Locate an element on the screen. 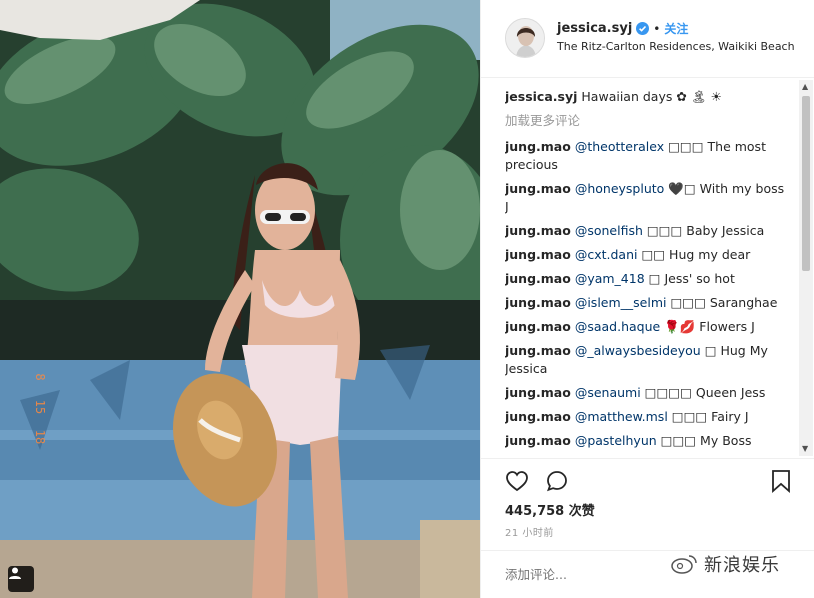  user-tag-icon is located at coordinates (15, 573).